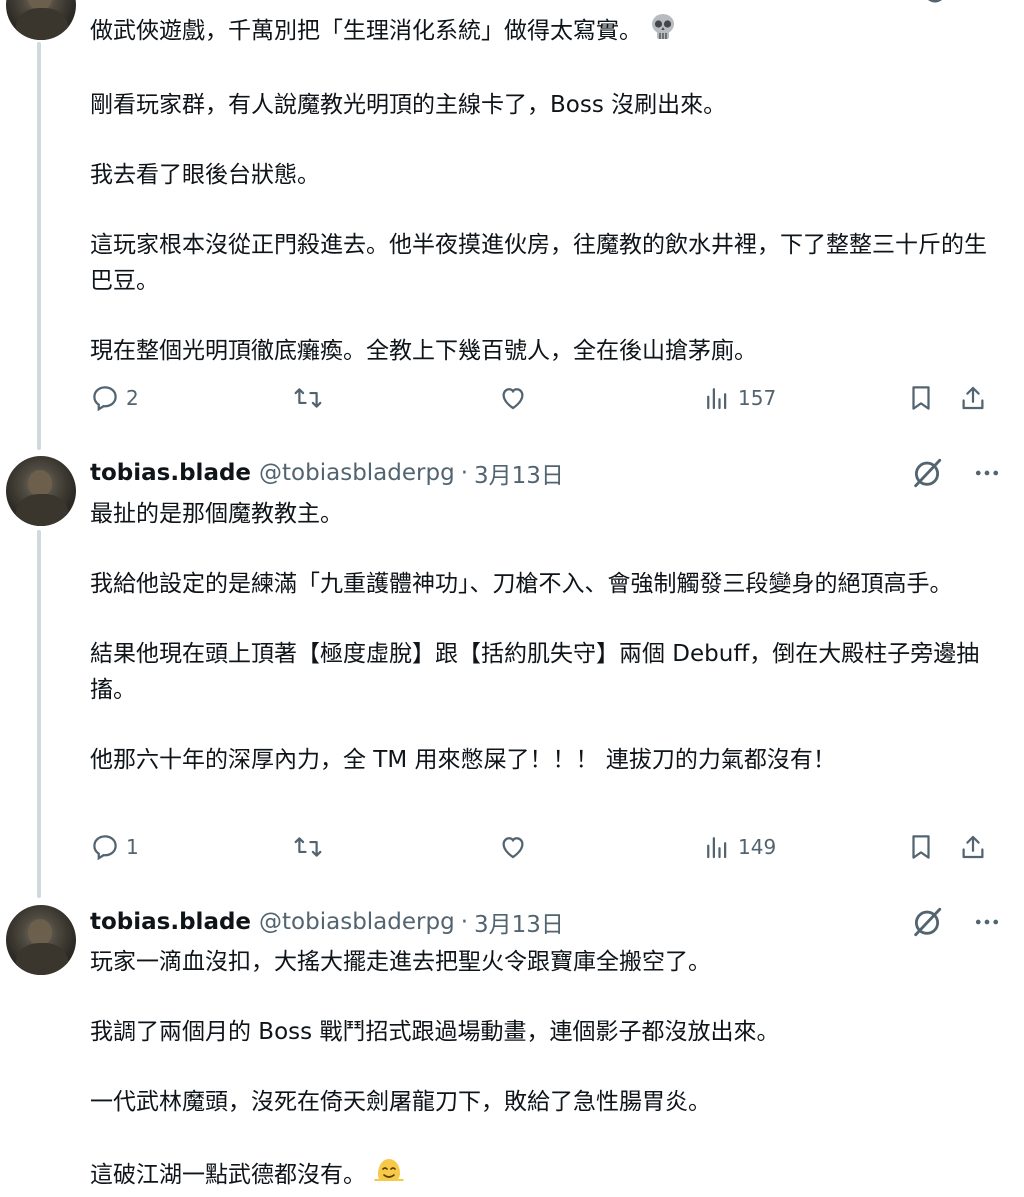 This screenshot has width=1024, height=1197. I want to click on views-button: 157, so click(739, 398).